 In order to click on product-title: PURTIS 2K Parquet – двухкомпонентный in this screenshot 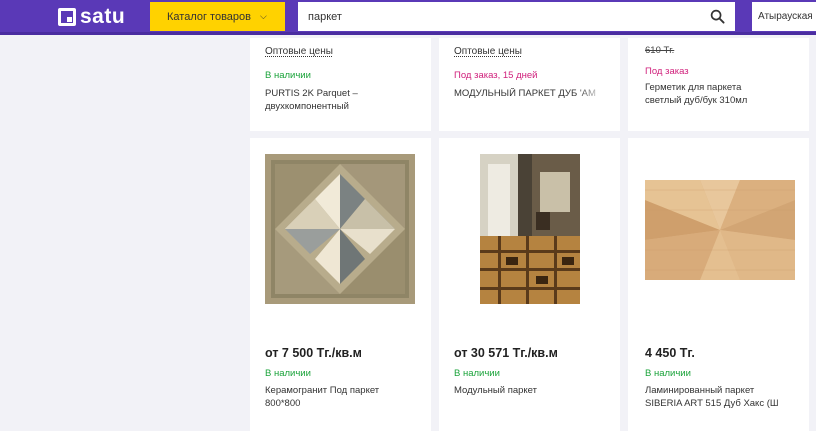, I will do `click(345, 100)`.